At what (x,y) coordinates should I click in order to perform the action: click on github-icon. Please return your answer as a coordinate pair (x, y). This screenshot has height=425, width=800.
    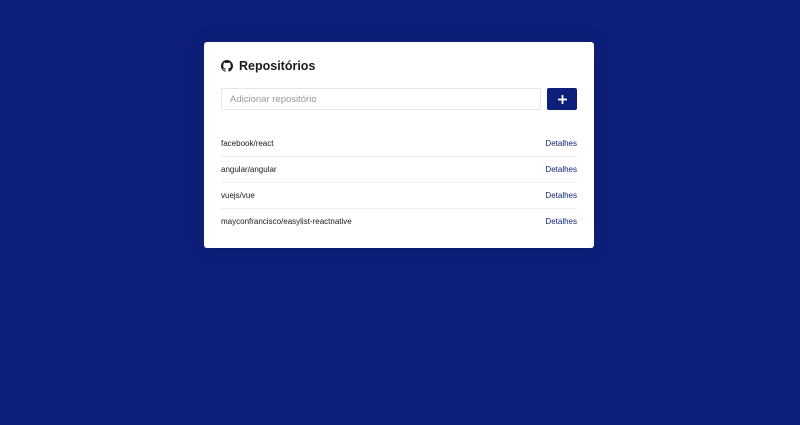
    Looking at the image, I should click on (227, 66).